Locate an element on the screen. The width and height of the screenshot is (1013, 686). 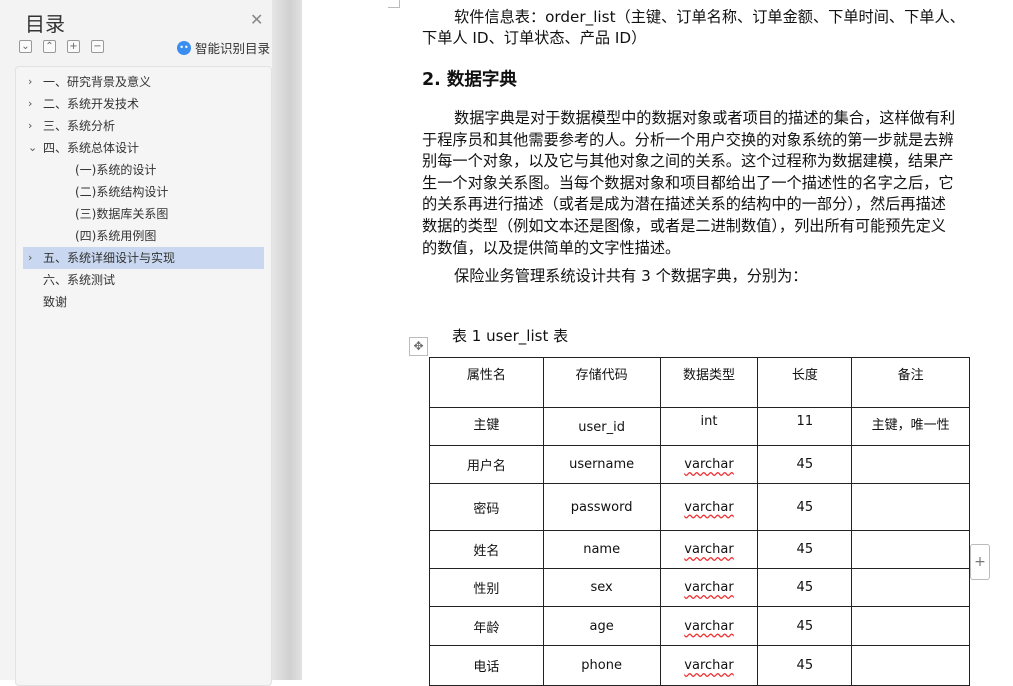
table-cell: 用户名 is located at coordinates (486, 464).